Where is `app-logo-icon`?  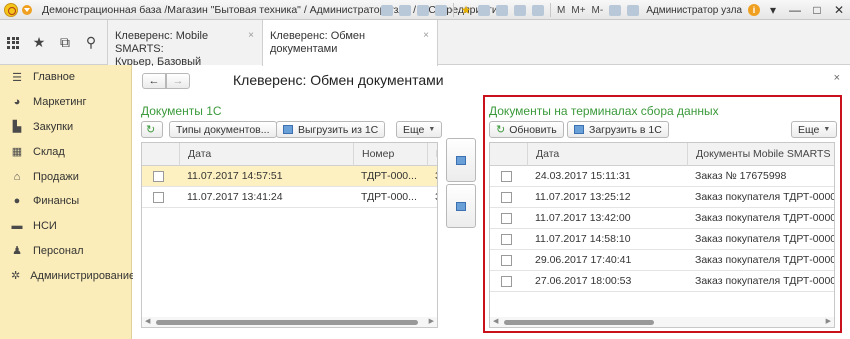 app-logo-icon is located at coordinates (11, 9).